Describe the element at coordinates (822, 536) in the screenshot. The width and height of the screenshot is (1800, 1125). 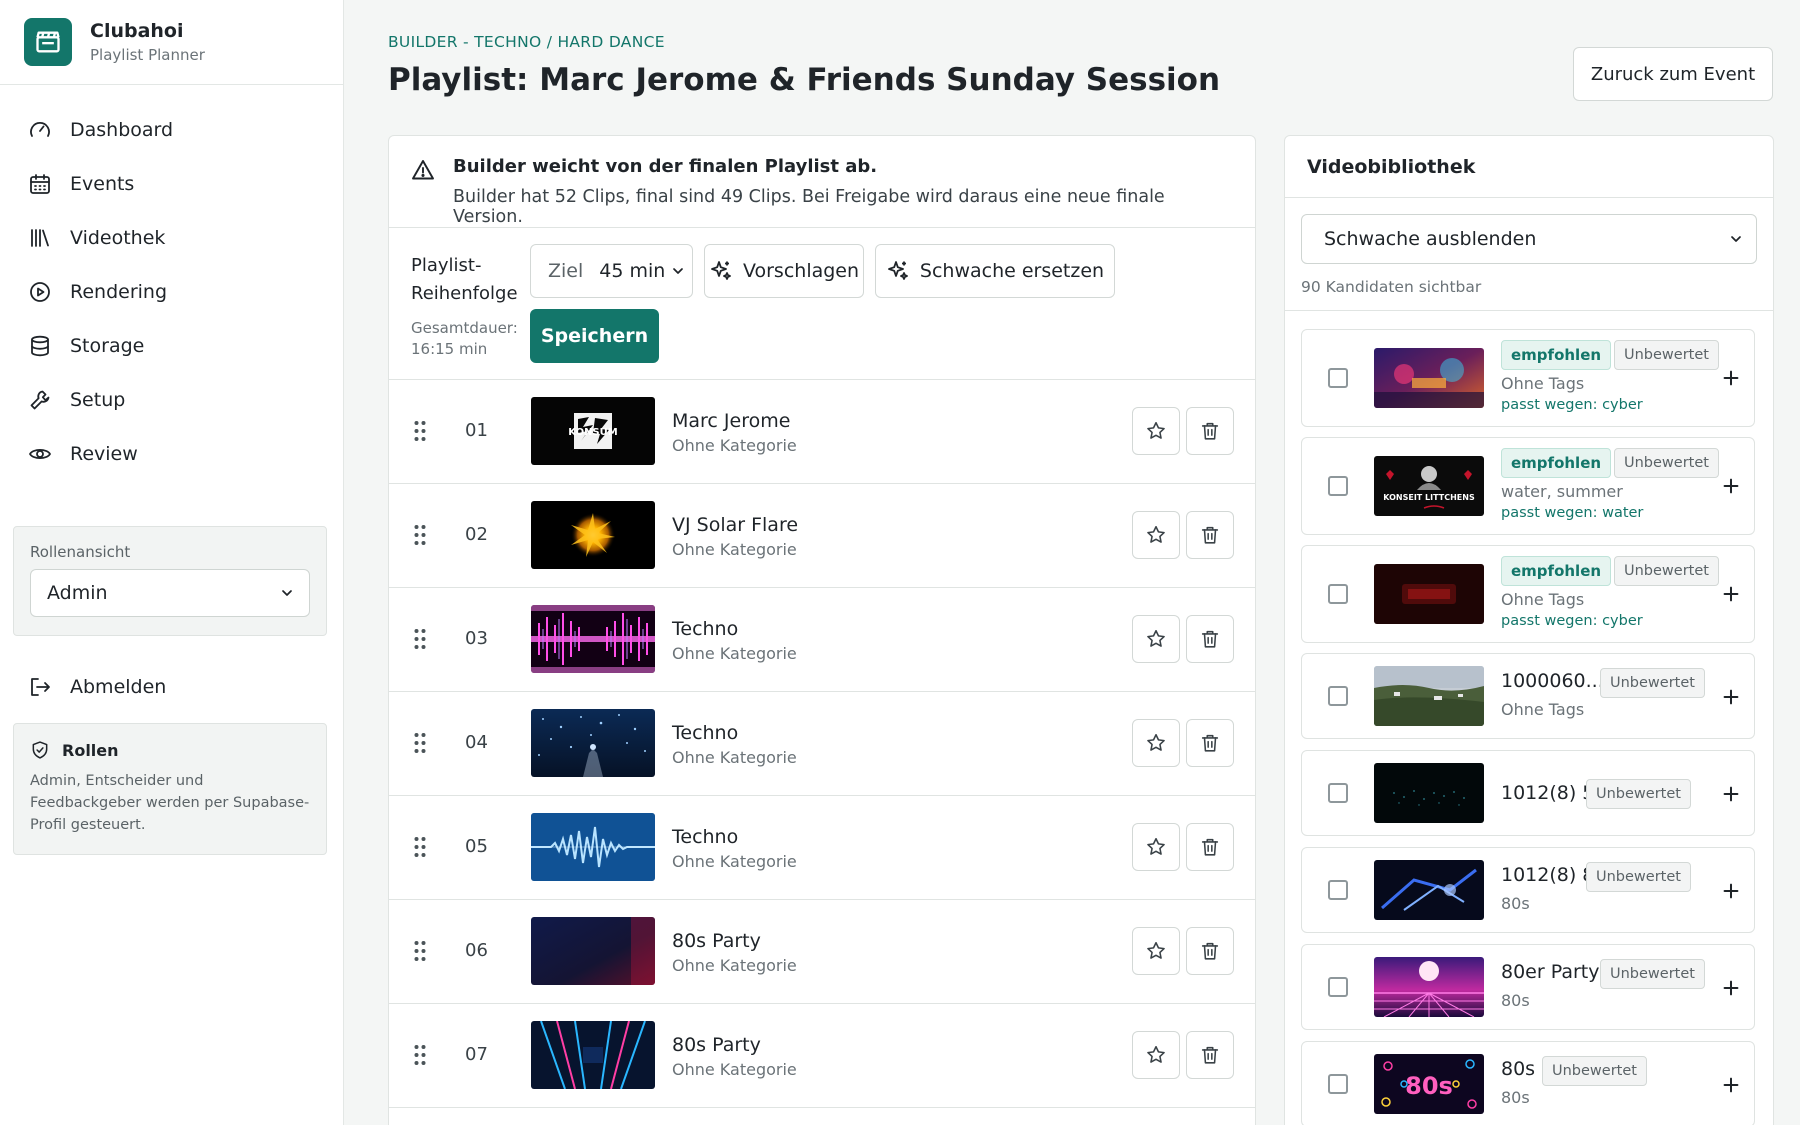
I see `playlist-row: 02 VJ Solar Flare Ohne Kategorie` at that location.